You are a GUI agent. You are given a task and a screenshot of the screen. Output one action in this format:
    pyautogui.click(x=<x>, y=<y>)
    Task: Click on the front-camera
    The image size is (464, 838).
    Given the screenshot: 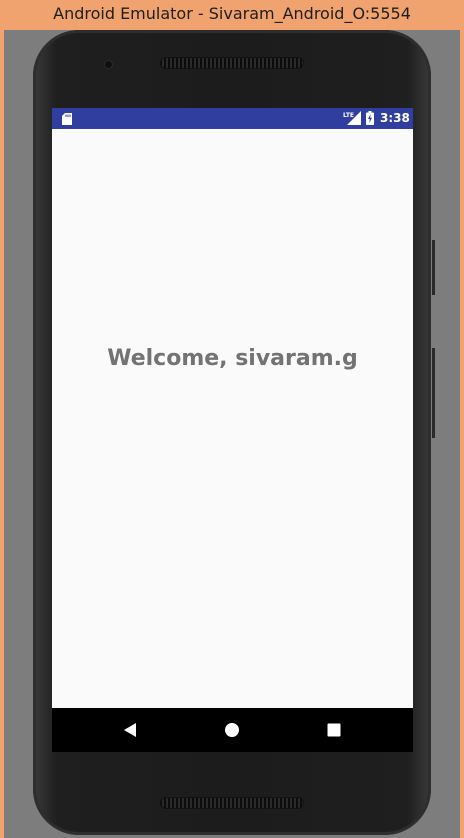 What is the action you would take?
    pyautogui.click(x=108, y=64)
    